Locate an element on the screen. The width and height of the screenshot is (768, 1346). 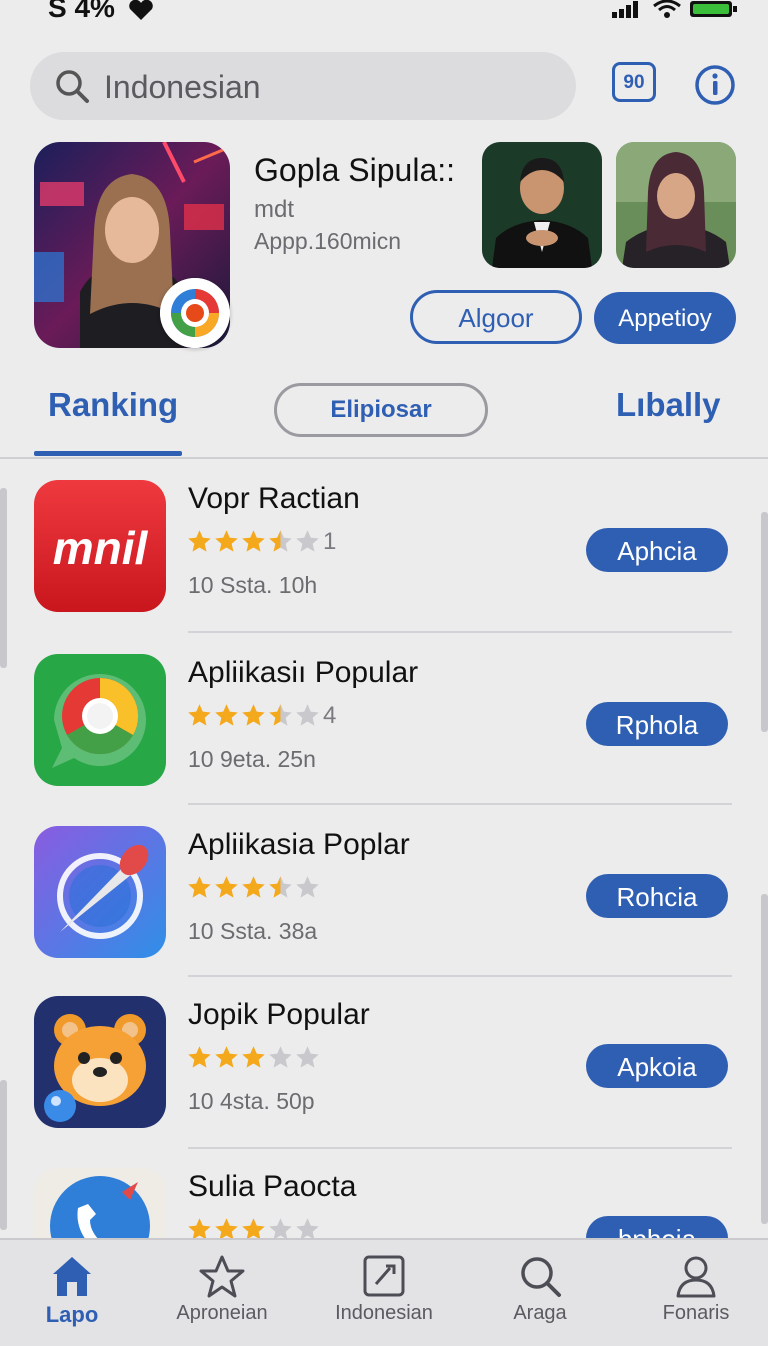
wifi-icon is located at coordinates (667, 9).